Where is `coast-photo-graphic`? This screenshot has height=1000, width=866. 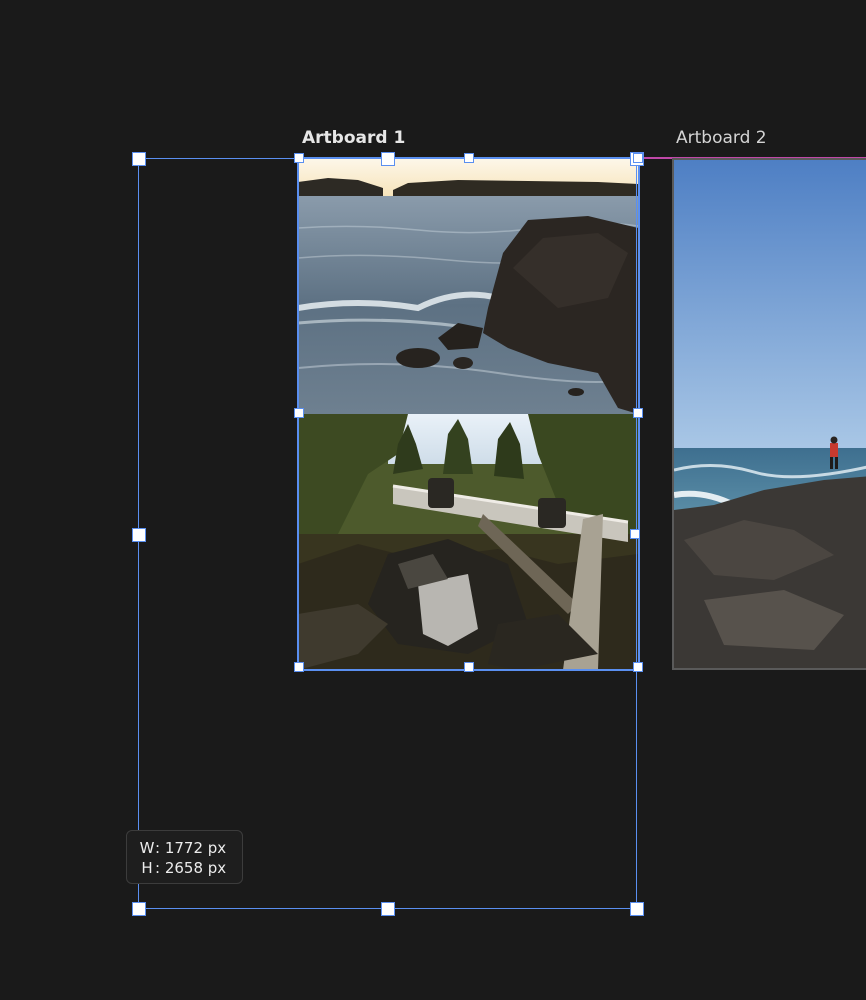 coast-photo-graphic is located at coordinates (468, 286).